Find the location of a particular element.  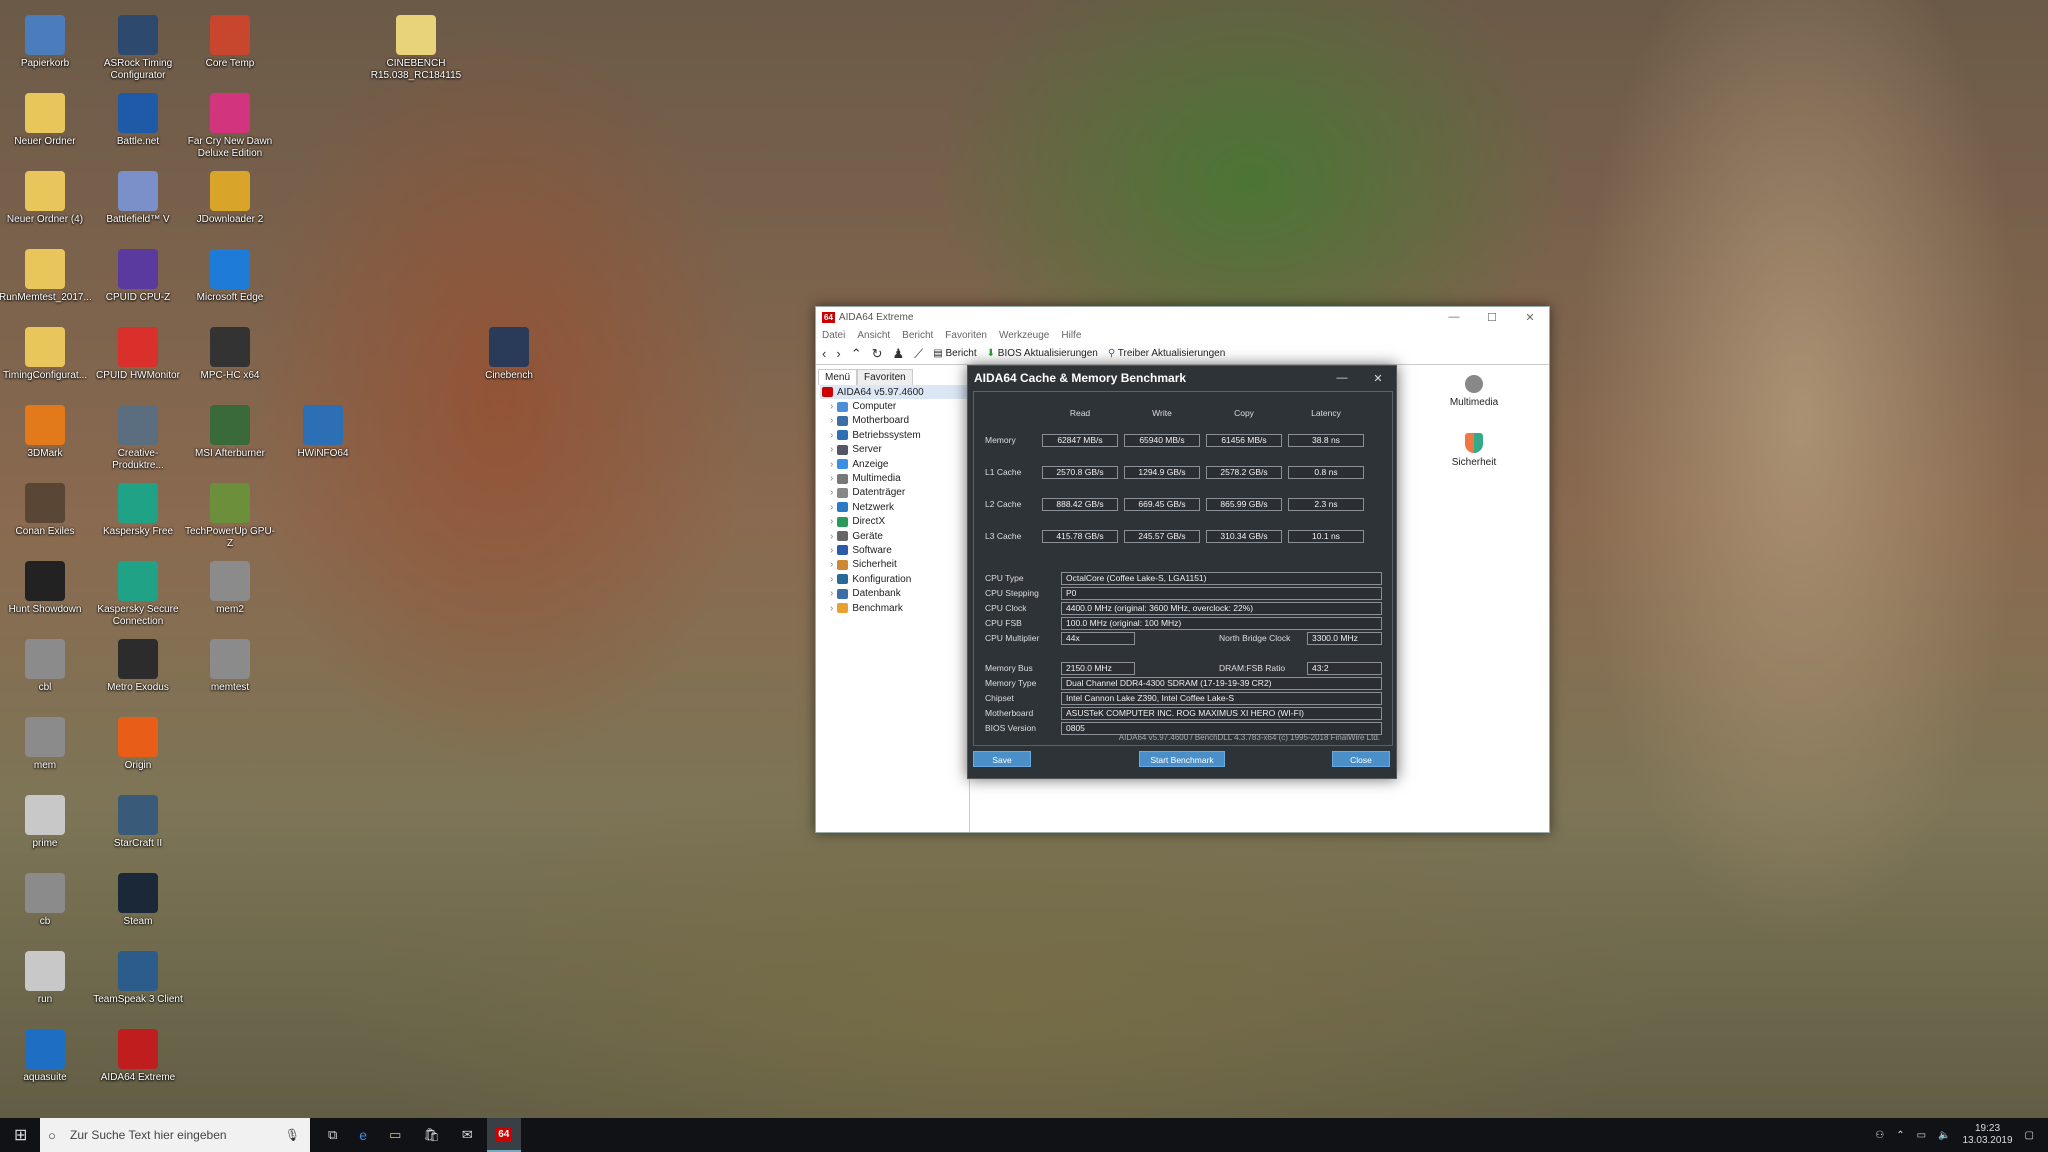

tree-item: › Benchmark is located at coordinates (895, 608).